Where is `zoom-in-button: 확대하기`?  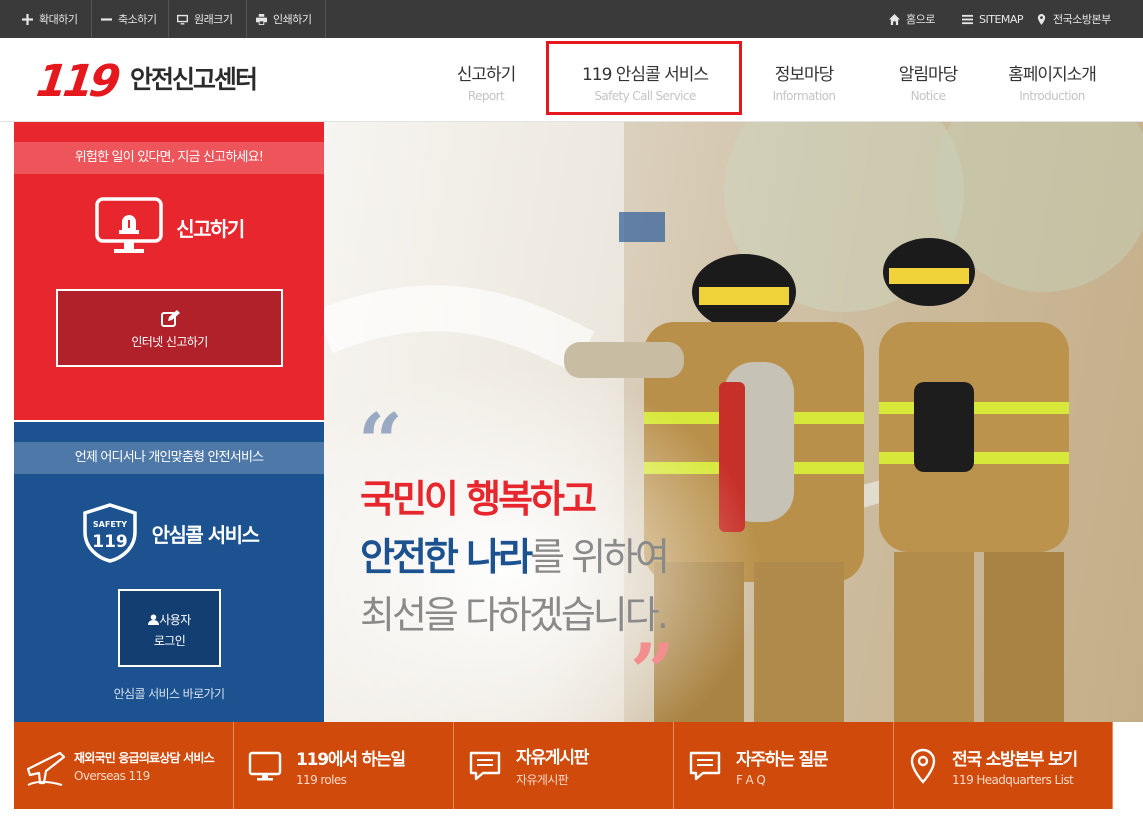 zoom-in-button: 확대하기 is located at coordinates (50, 19).